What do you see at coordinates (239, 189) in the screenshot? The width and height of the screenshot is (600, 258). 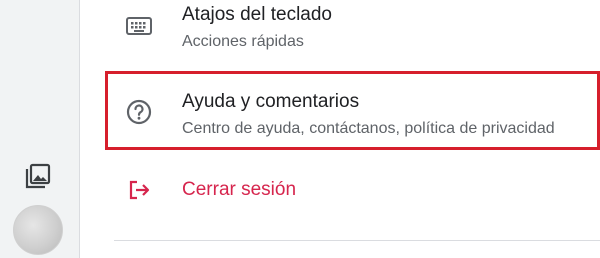 I see `menu-item-title: Cerrar sesión` at bounding box center [239, 189].